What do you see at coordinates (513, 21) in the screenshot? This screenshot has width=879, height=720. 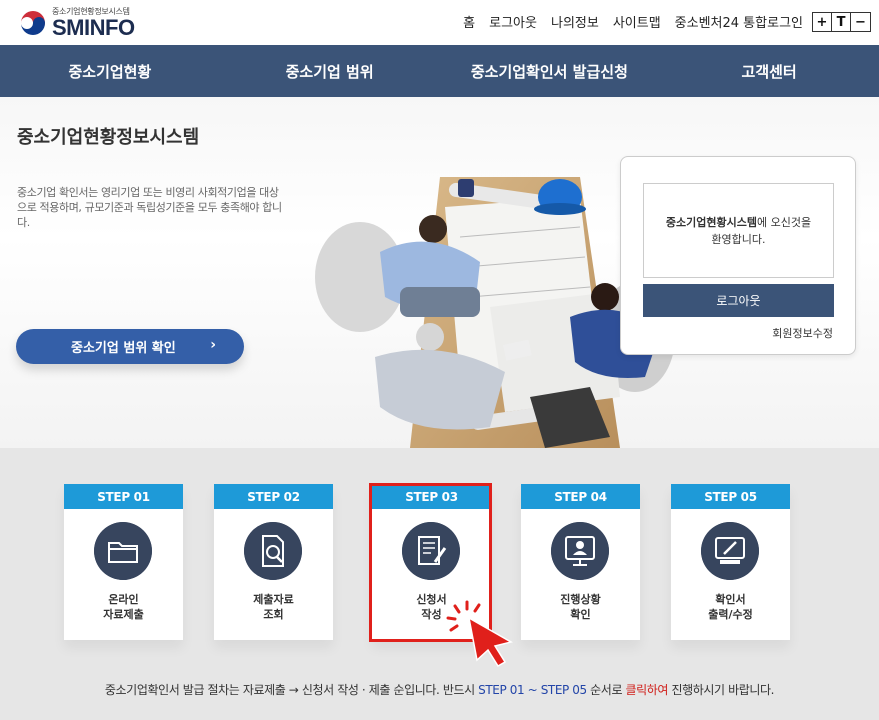 I see `logout-link: 로그아웃` at bounding box center [513, 21].